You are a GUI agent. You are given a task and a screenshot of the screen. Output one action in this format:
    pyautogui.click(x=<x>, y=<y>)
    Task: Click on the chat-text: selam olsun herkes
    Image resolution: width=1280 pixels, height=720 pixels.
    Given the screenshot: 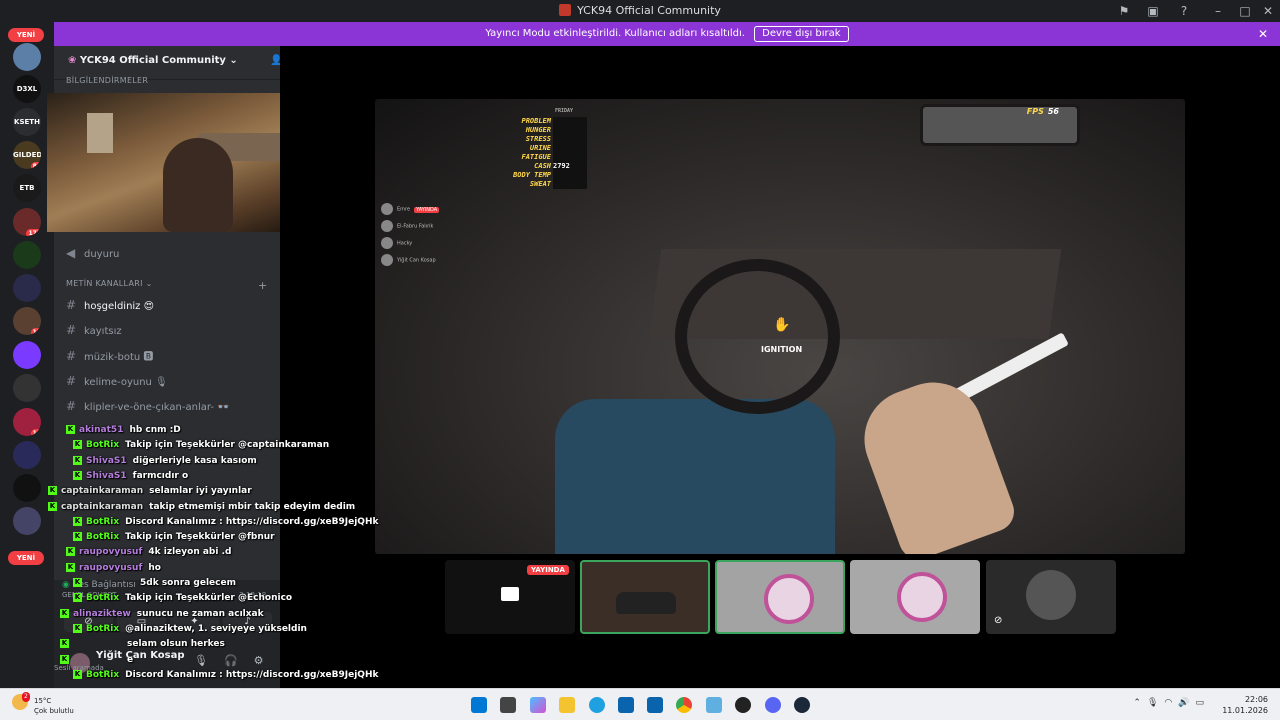 What is the action you would take?
    pyautogui.click(x=176, y=644)
    